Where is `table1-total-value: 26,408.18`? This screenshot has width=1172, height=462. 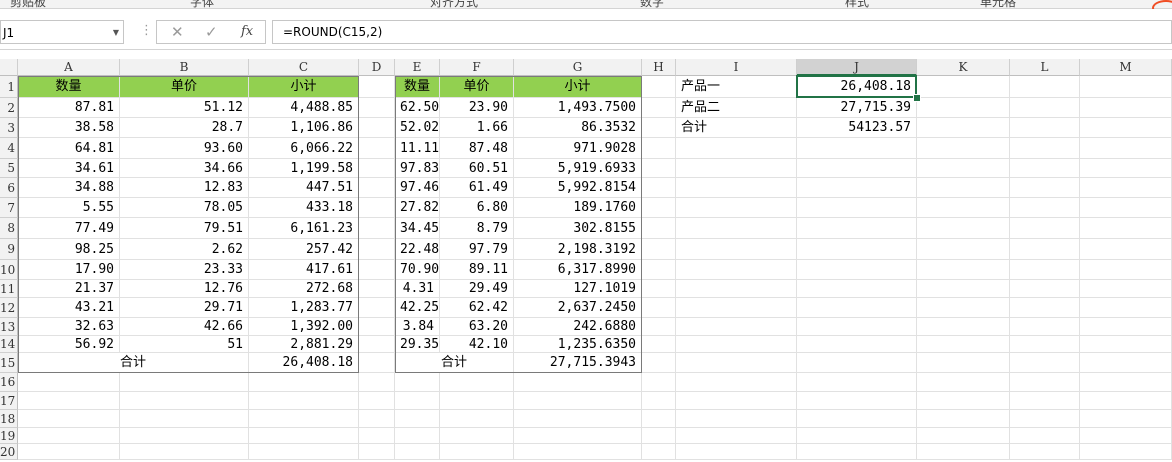 table1-total-value: 26,408.18 is located at coordinates (304, 363).